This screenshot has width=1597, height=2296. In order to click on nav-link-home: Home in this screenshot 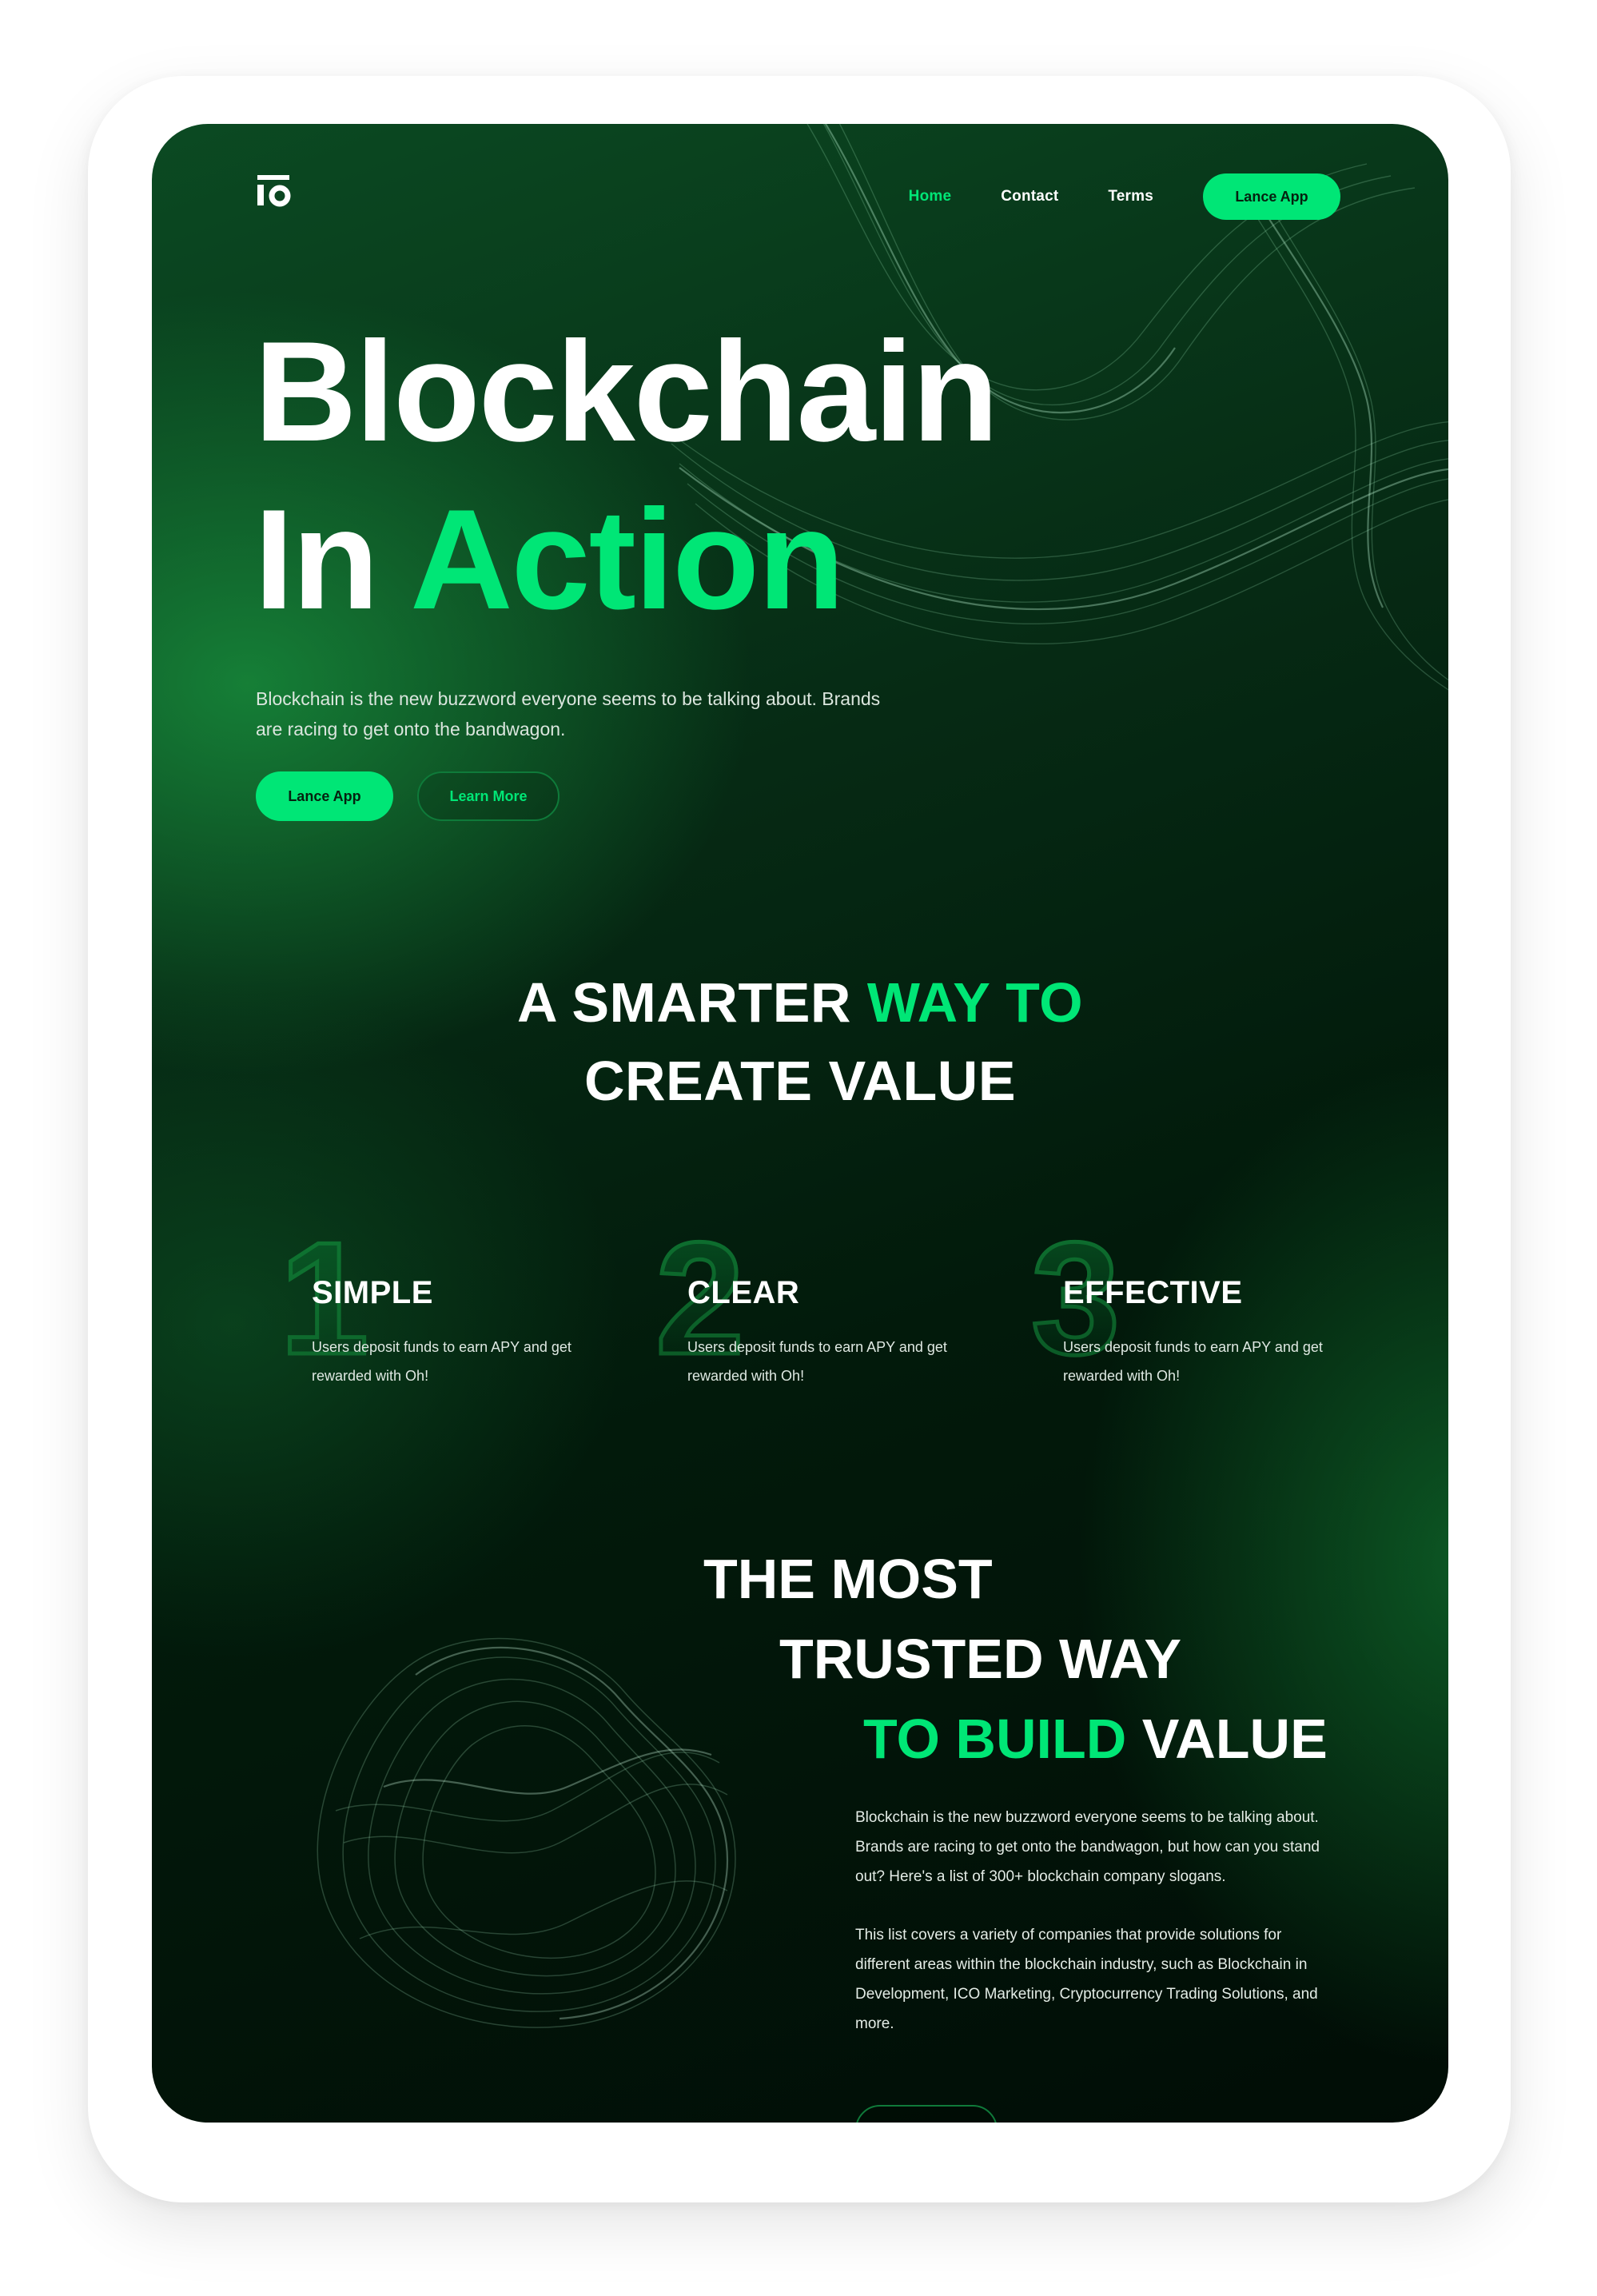, I will do `click(931, 196)`.